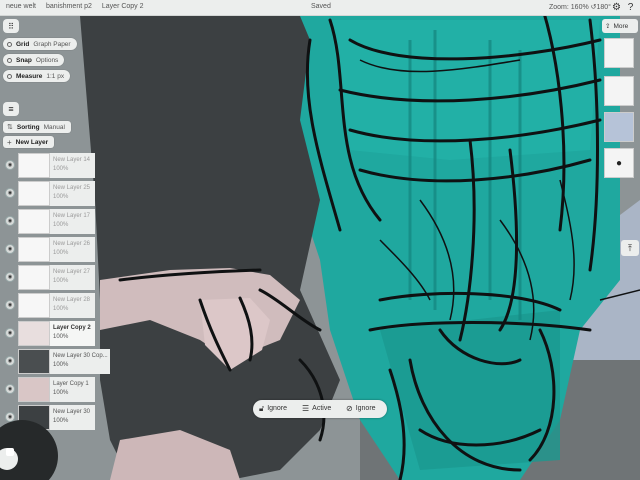  I want to click on layer-info: New Layer 30 100%, so click(72, 417).